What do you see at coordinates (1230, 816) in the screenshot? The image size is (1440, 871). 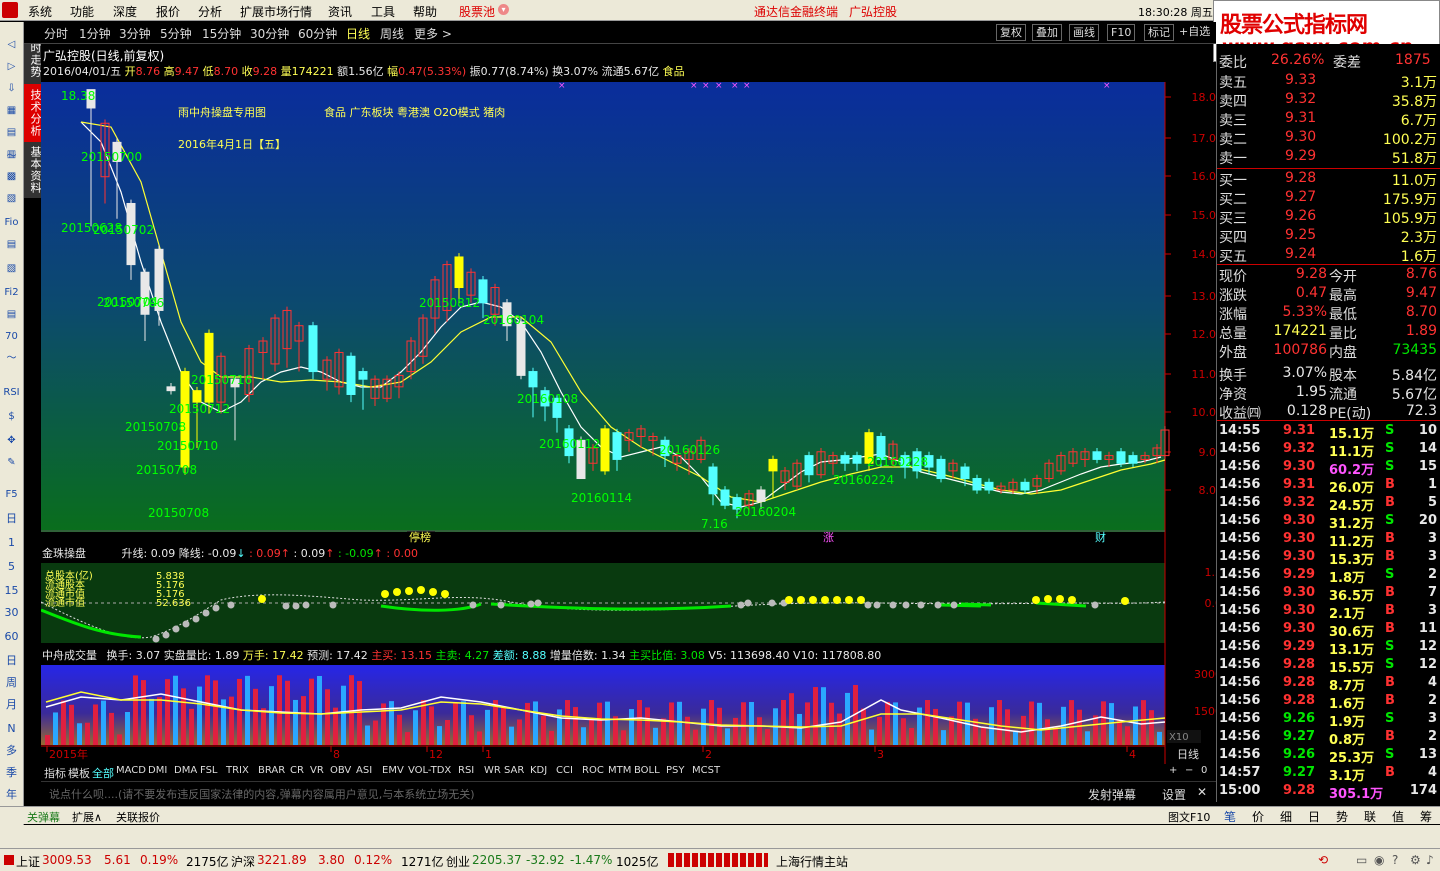 I see `quote-tab-0: 笔` at bounding box center [1230, 816].